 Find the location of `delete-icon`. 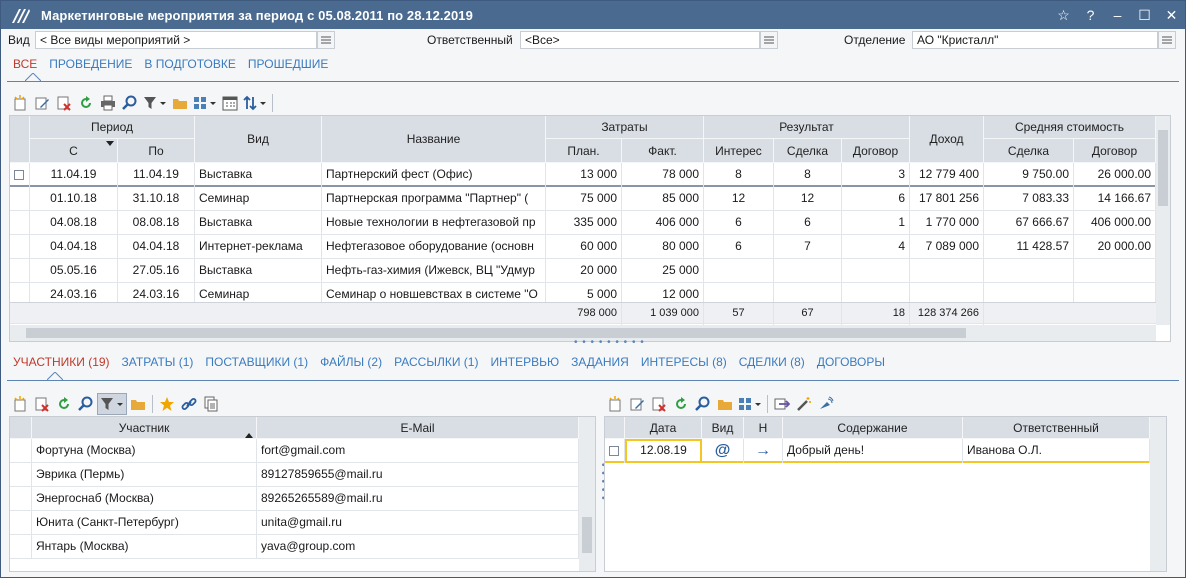

delete-icon is located at coordinates (64, 103).